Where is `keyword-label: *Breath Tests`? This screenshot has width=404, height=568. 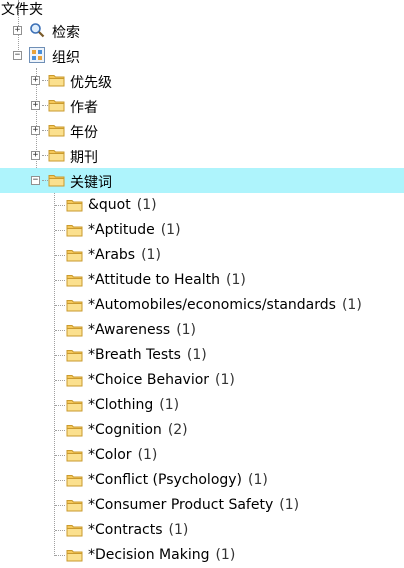 keyword-label: *Breath Tests is located at coordinates (134, 355).